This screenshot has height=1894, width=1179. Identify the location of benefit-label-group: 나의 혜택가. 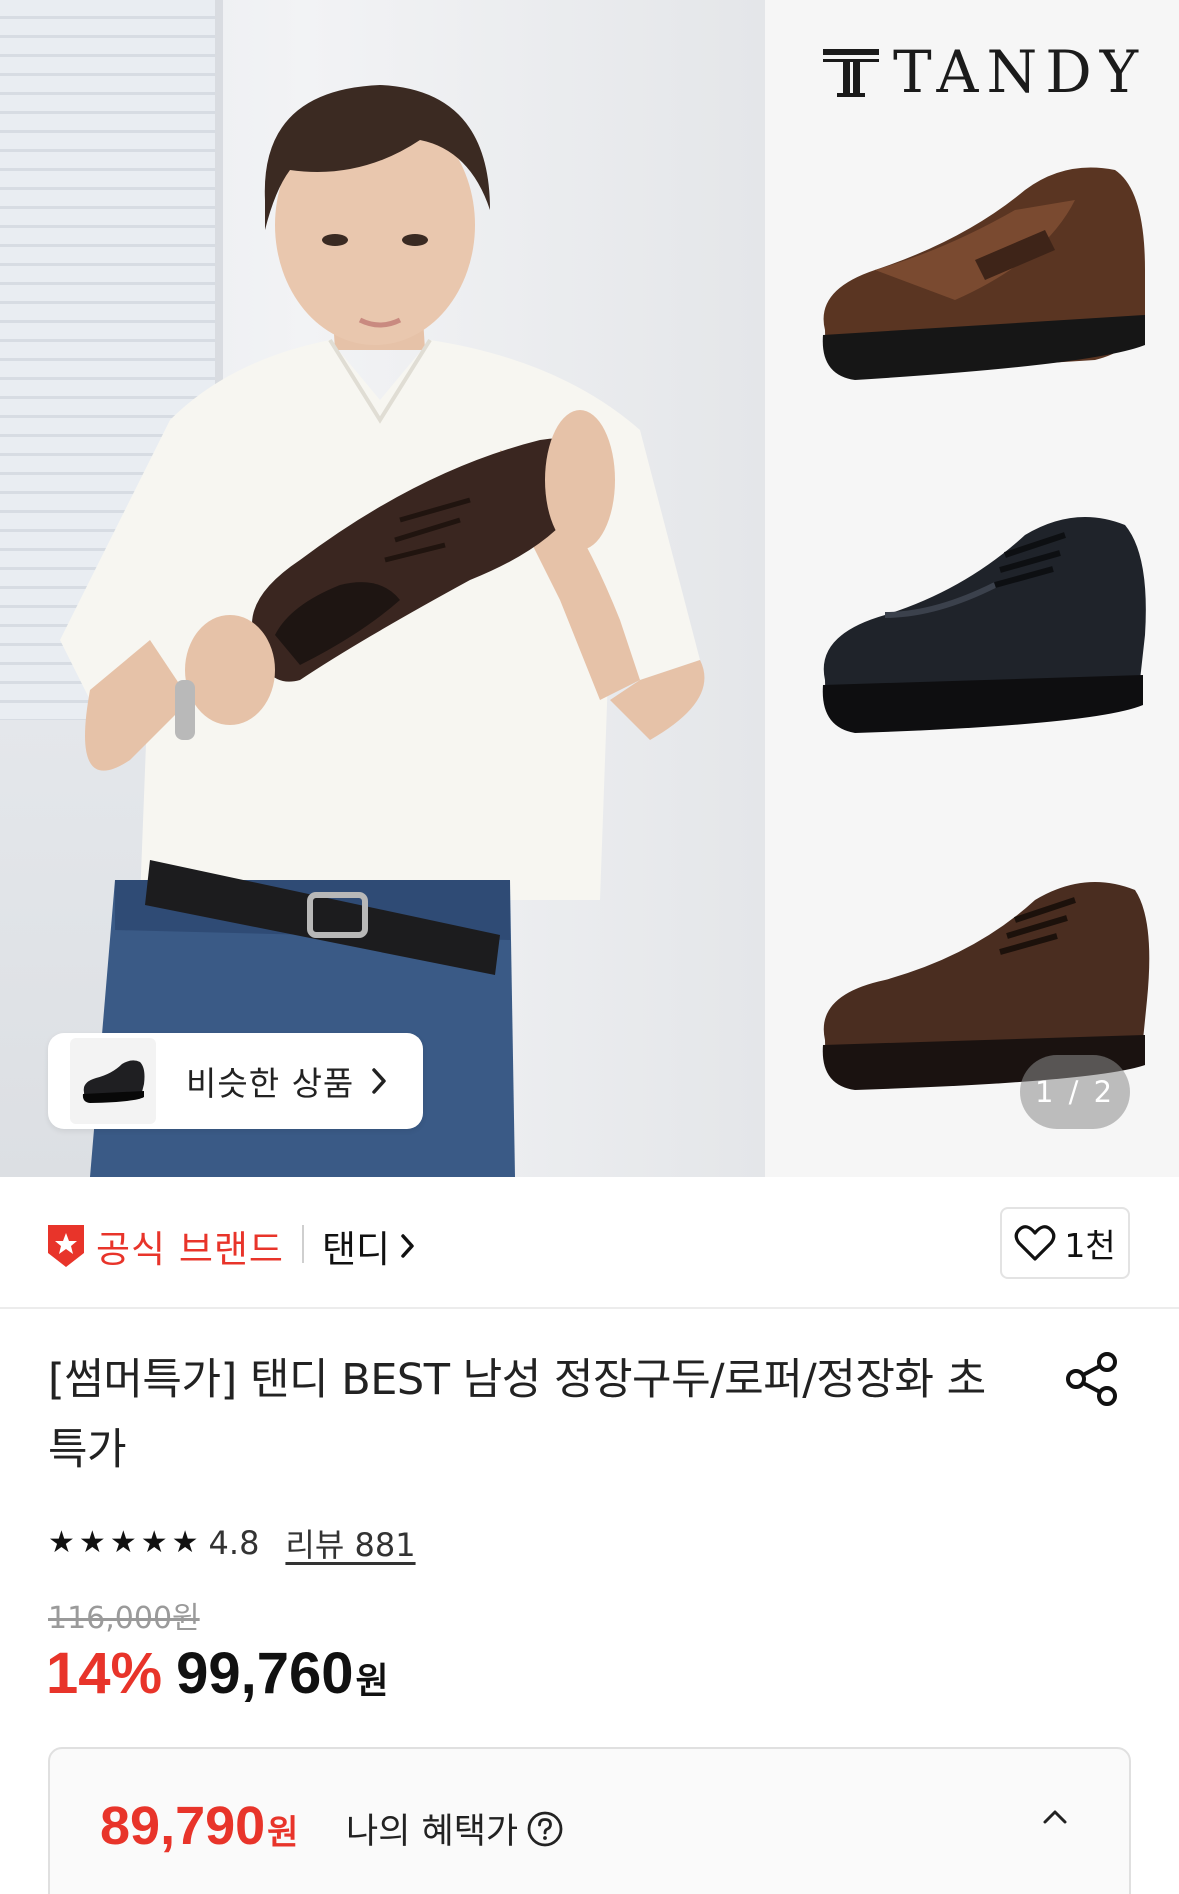
(455, 1828).